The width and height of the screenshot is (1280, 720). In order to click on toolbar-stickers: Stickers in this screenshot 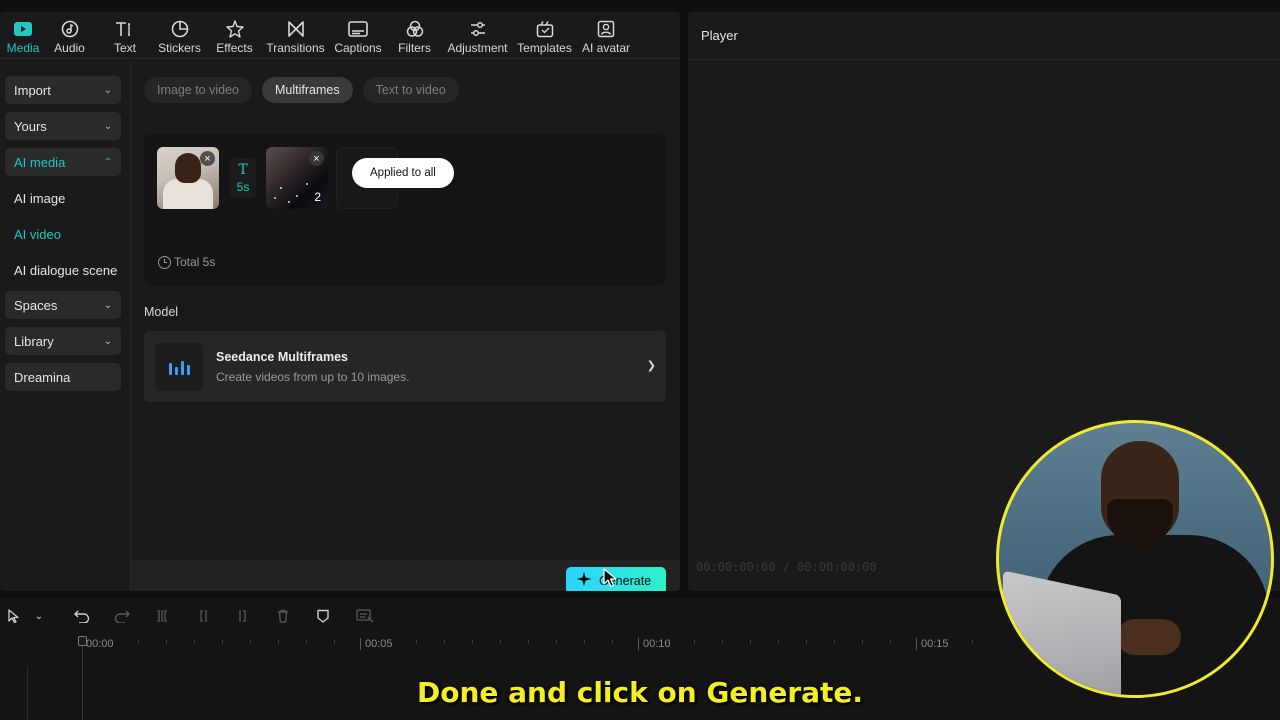, I will do `click(179, 35)`.